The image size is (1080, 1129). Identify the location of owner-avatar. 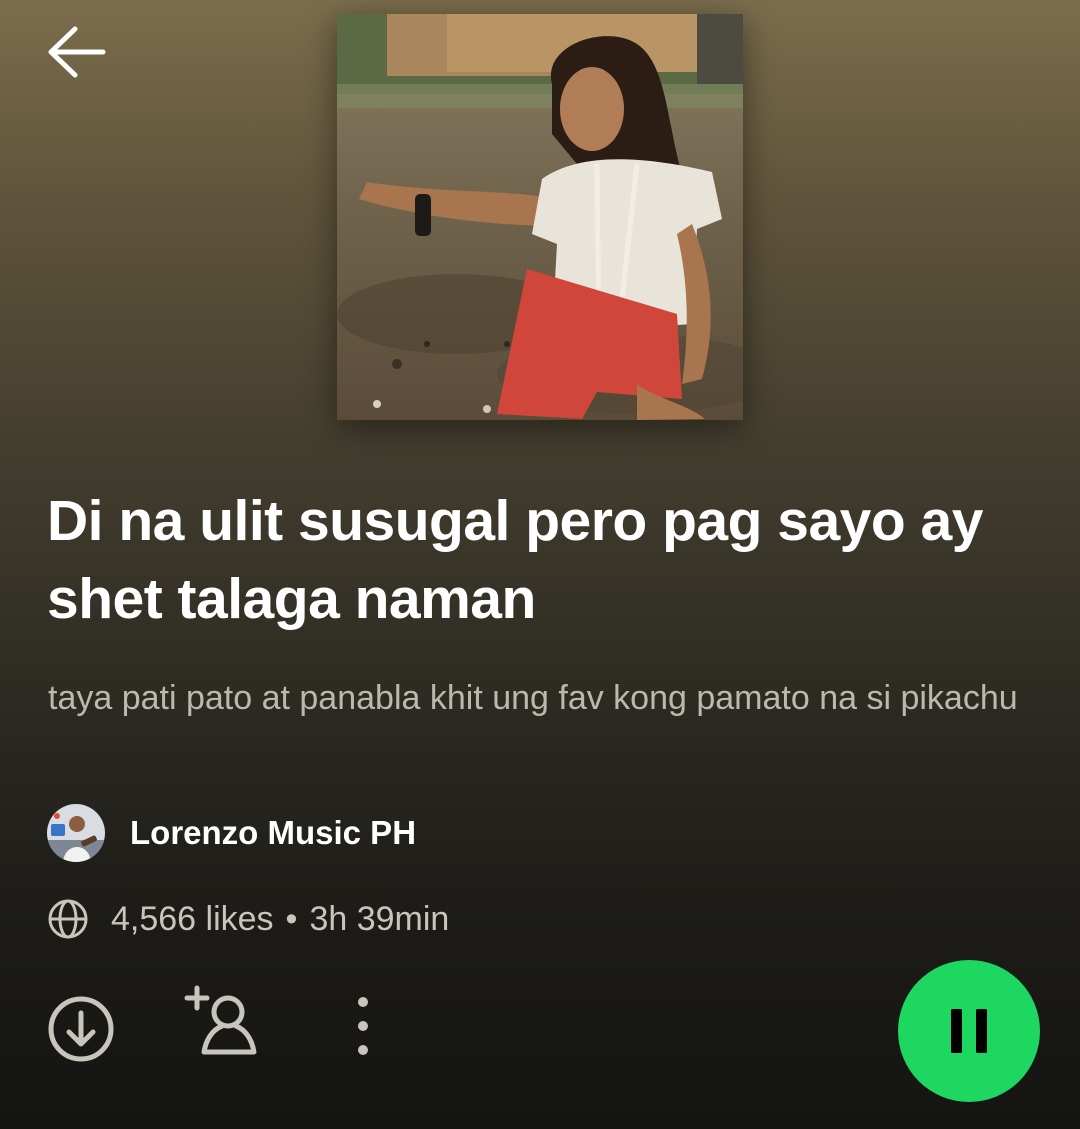
(76, 833).